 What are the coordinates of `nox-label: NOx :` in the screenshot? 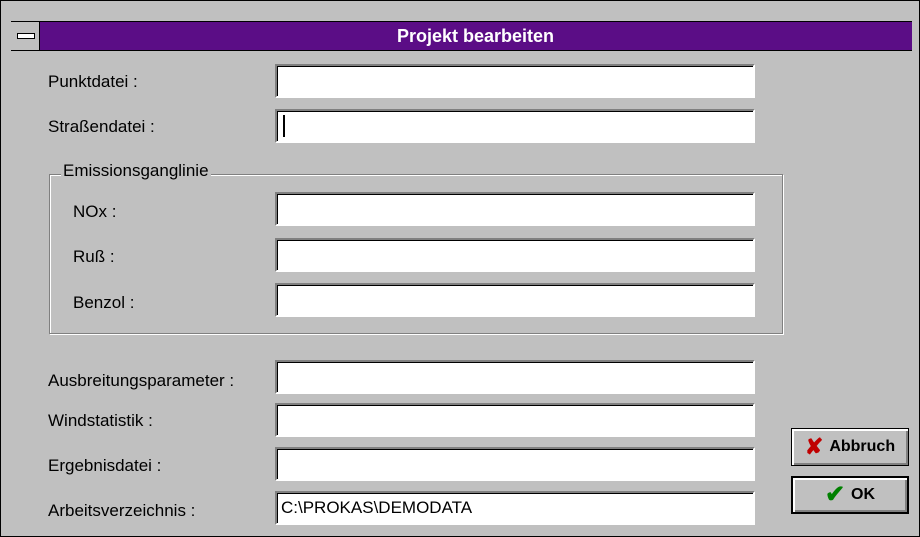 It's located at (95, 211).